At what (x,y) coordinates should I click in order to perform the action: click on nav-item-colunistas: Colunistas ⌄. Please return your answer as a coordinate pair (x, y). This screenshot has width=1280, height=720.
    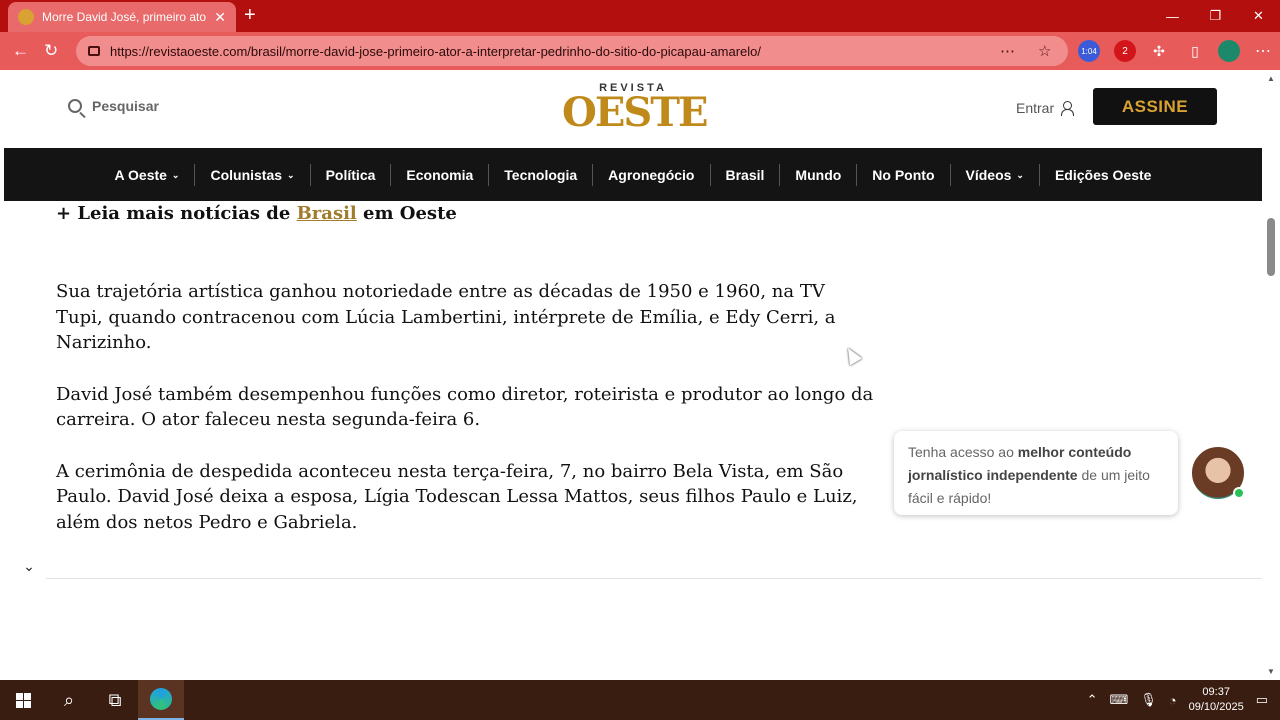
    Looking at the image, I should click on (253, 174).